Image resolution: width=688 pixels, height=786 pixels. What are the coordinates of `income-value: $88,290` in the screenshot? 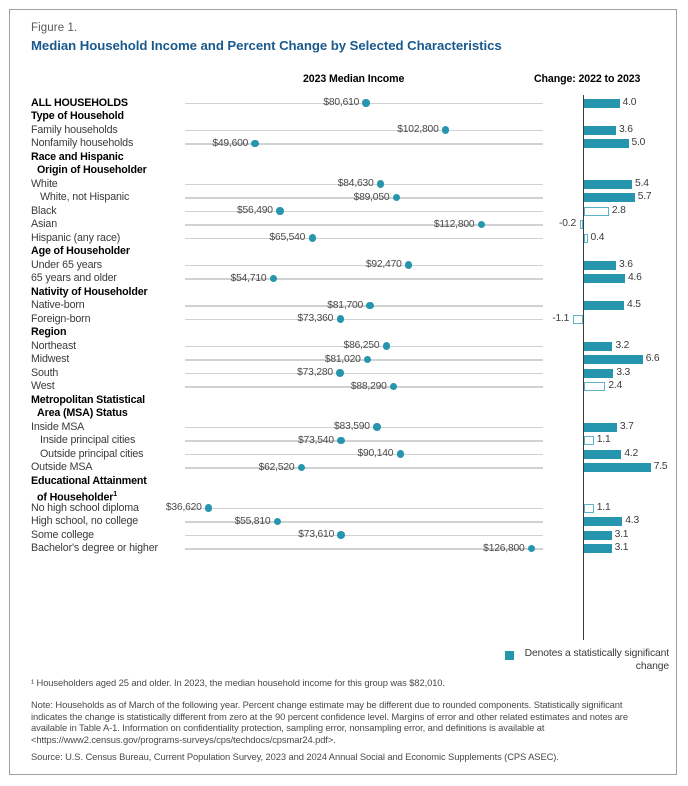 It's located at (368, 386).